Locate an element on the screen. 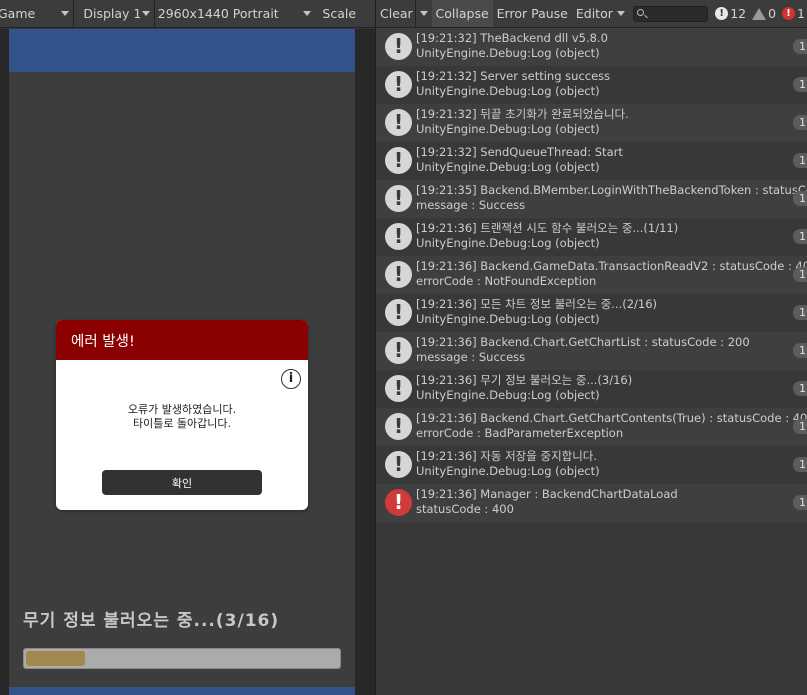  warning-icon is located at coordinates (759, 13).